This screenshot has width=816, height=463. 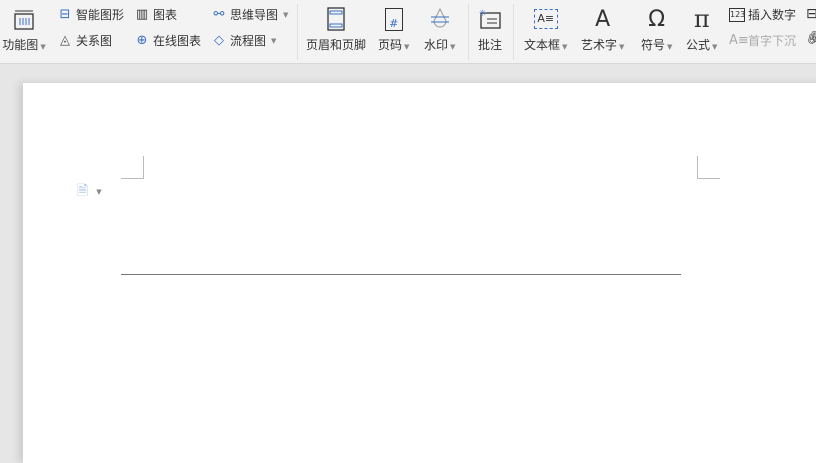 I want to click on smart-shape-button: ⊟ 智能图形, so click(x=90, y=14).